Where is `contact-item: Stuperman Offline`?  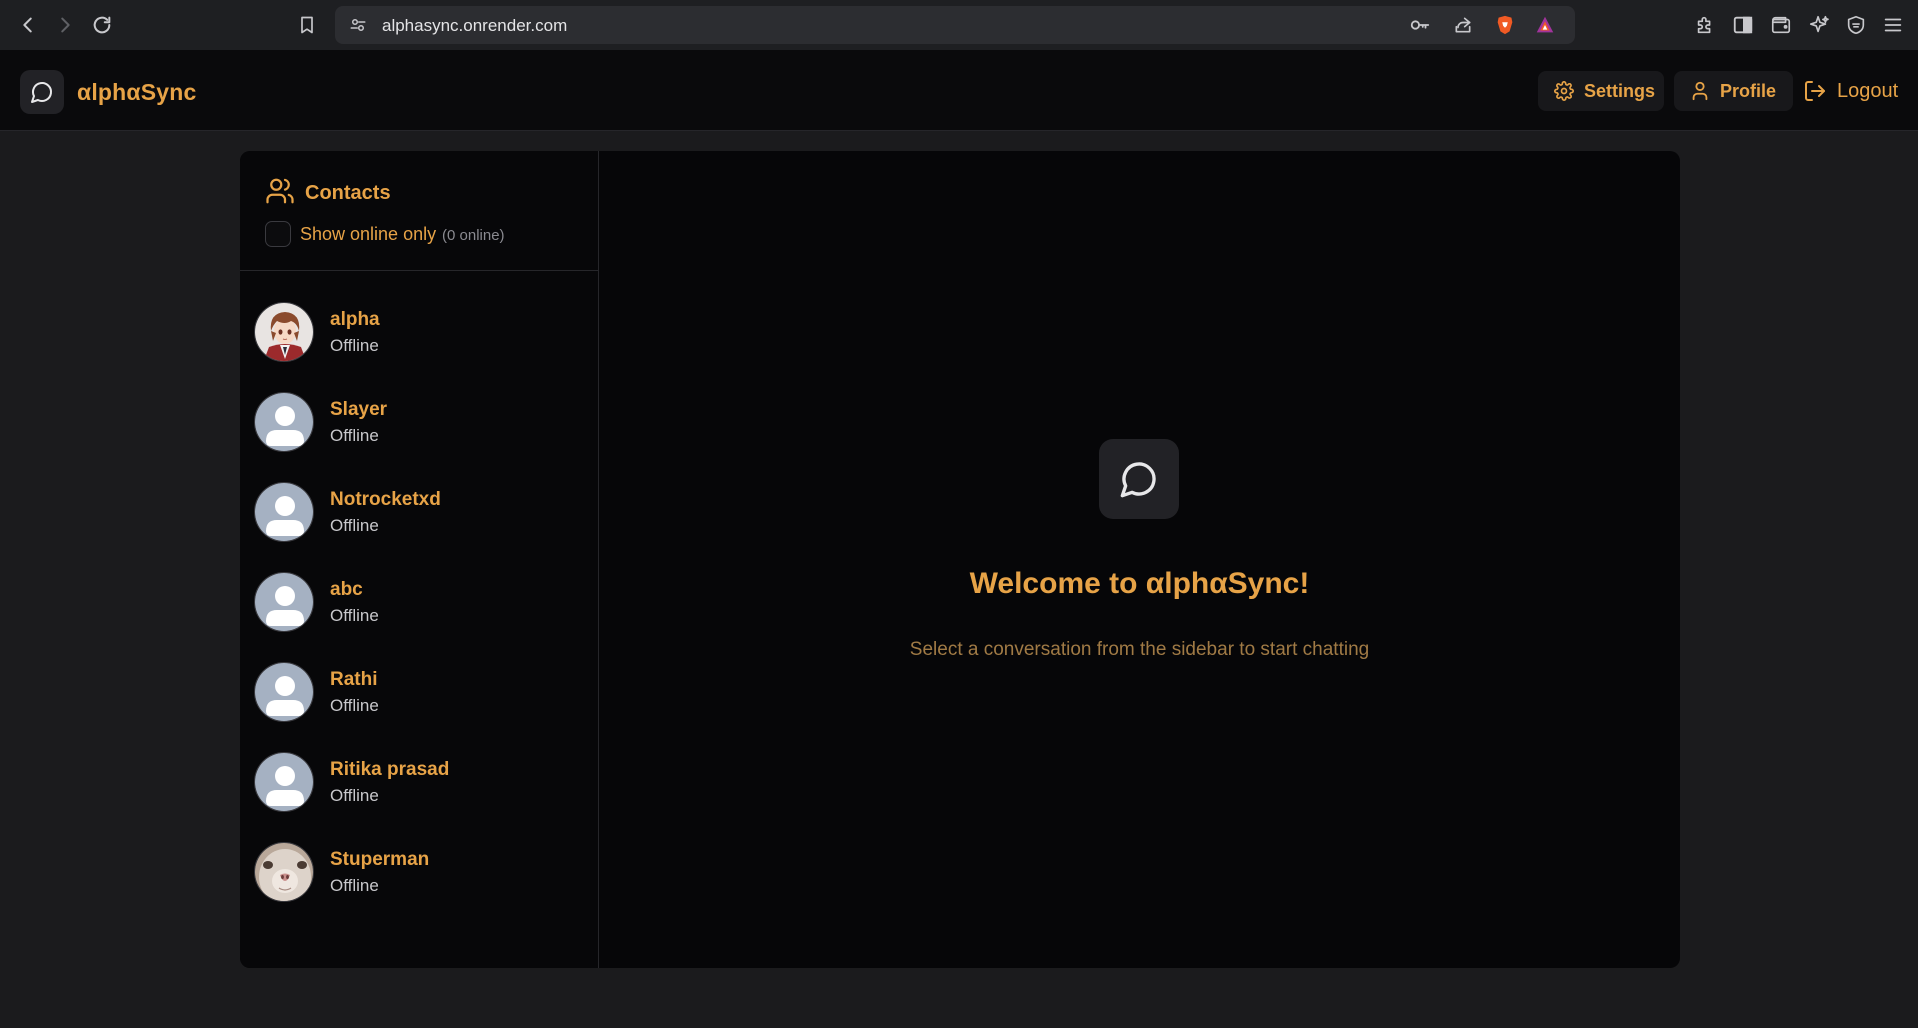
contact-item: Stuperman Offline is located at coordinates (419, 872).